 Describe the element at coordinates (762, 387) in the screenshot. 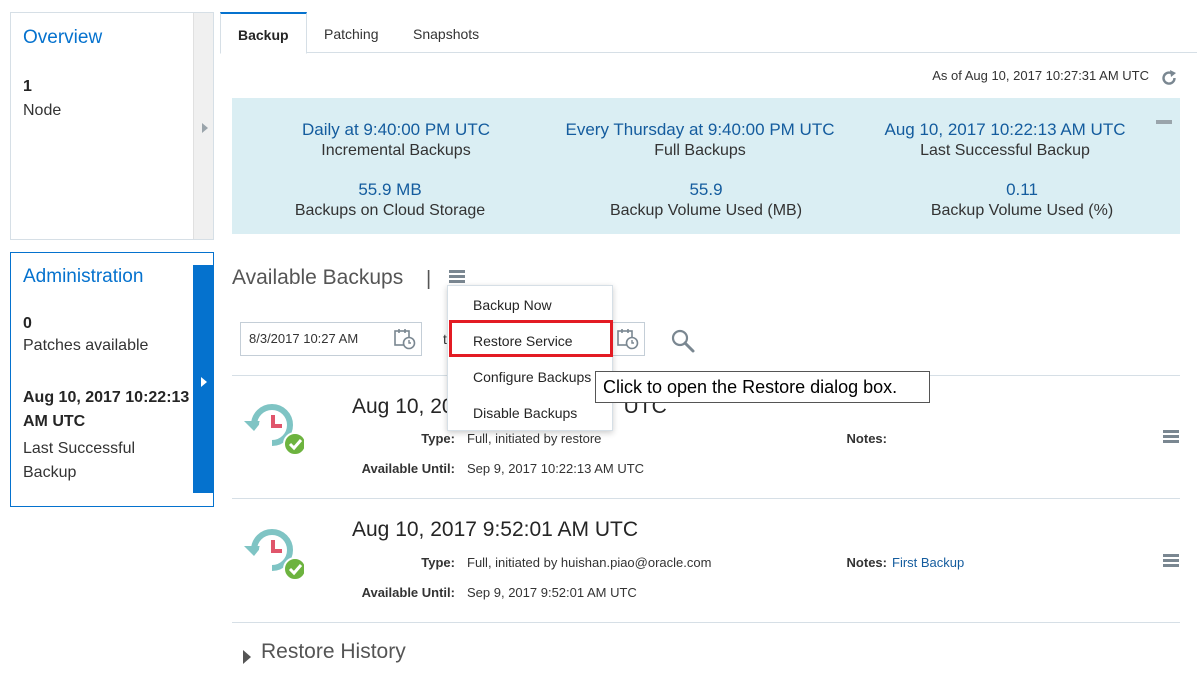

I see `restore-tooltip: Click to open the Restore dialog box.` at that location.